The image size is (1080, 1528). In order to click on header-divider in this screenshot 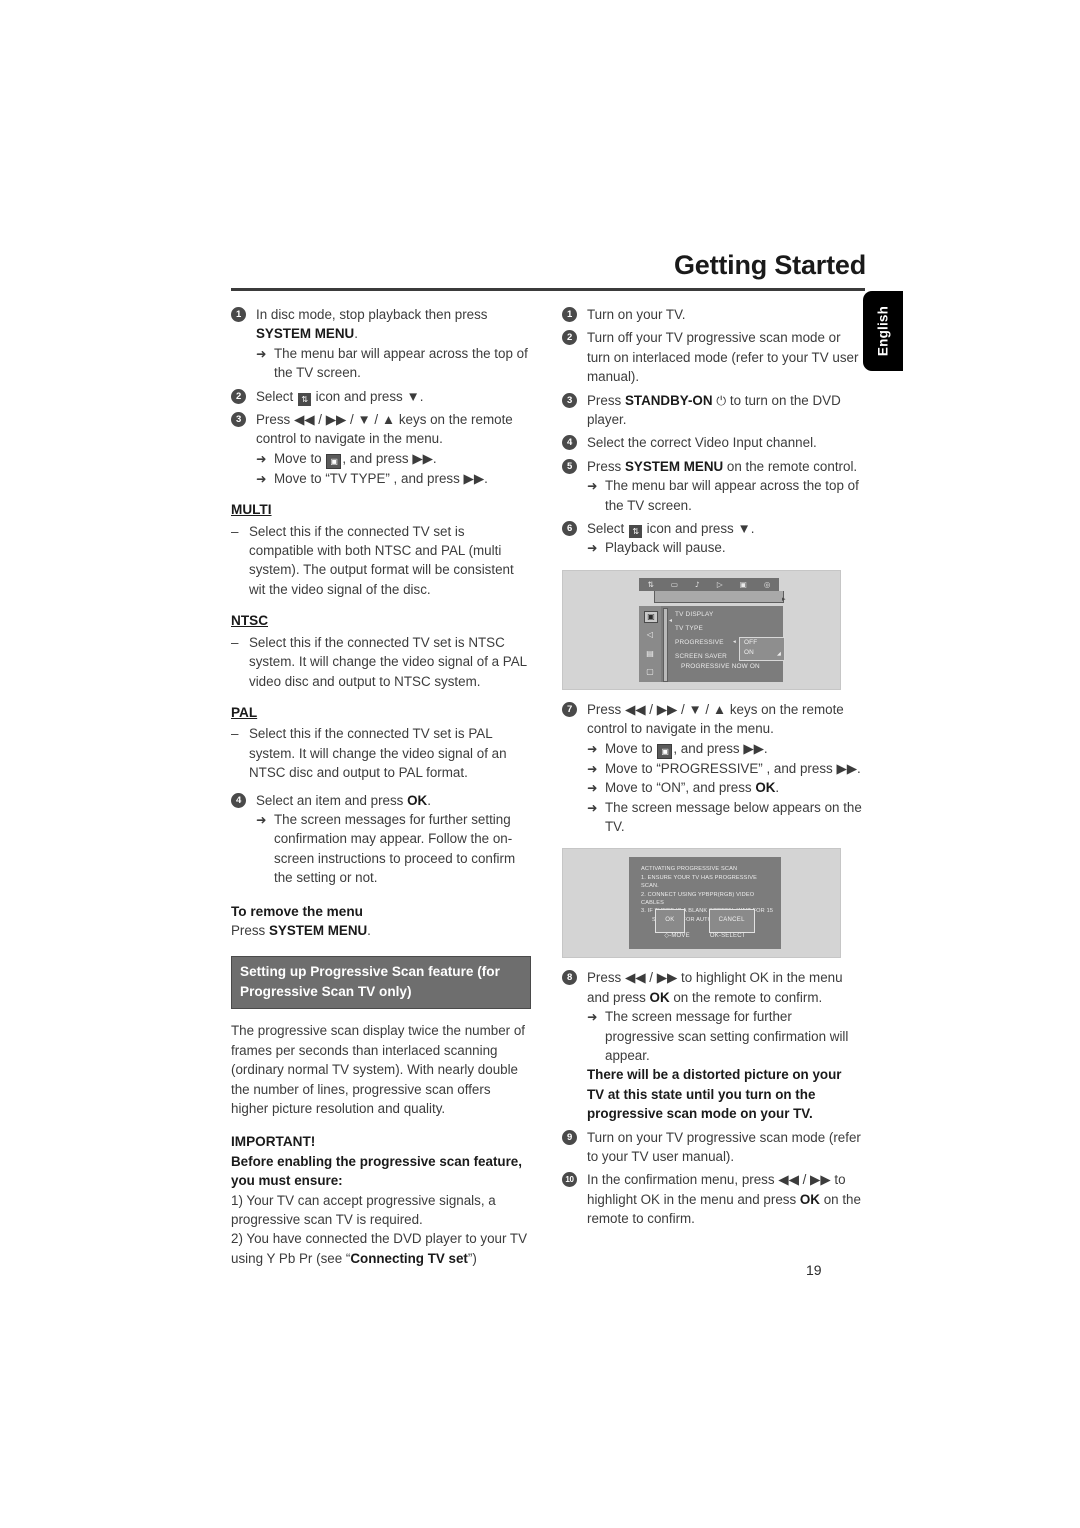, I will do `click(548, 289)`.